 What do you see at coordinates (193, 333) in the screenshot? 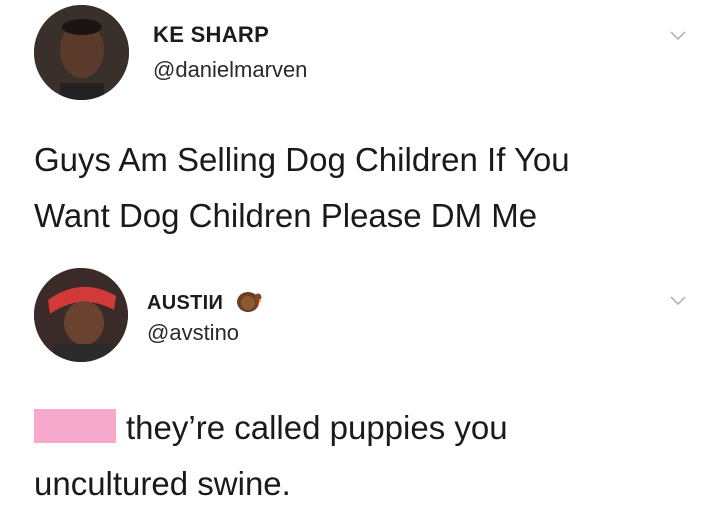
I see `user-handle: @avstino` at bounding box center [193, 333].